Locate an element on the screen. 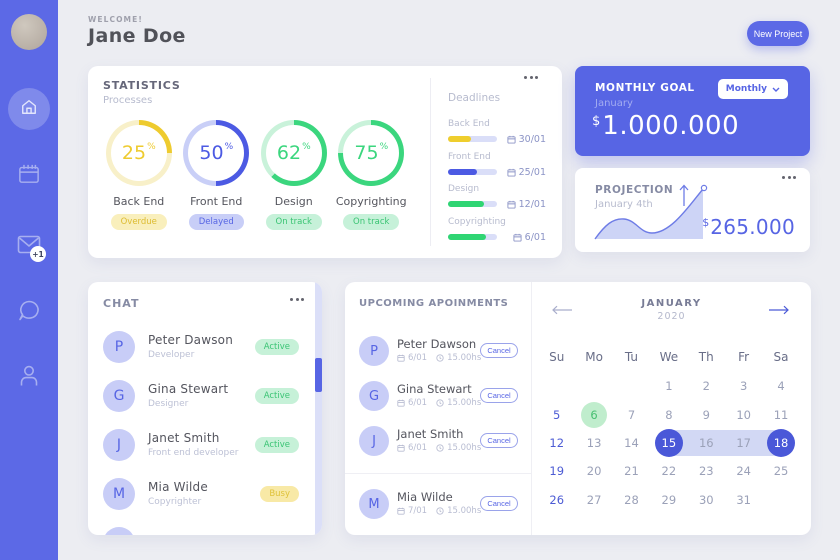 The image size is (840, 560). deadline-item: Copyrighting 6/01 is located at coordinates (497, 229).